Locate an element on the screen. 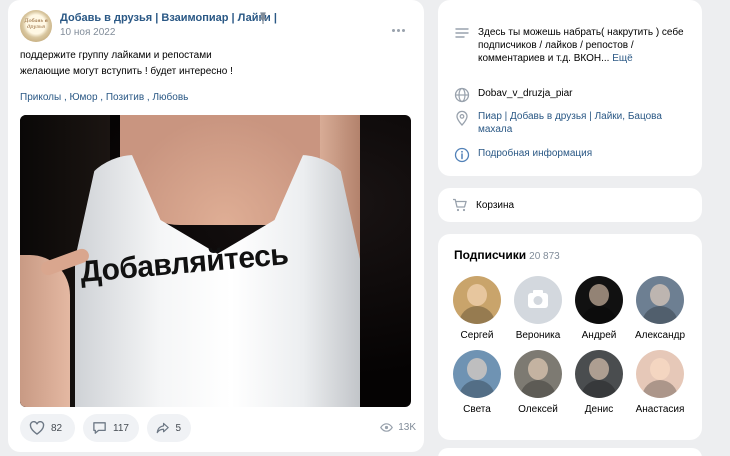  camera-icon is located at coordinates (538, 299).